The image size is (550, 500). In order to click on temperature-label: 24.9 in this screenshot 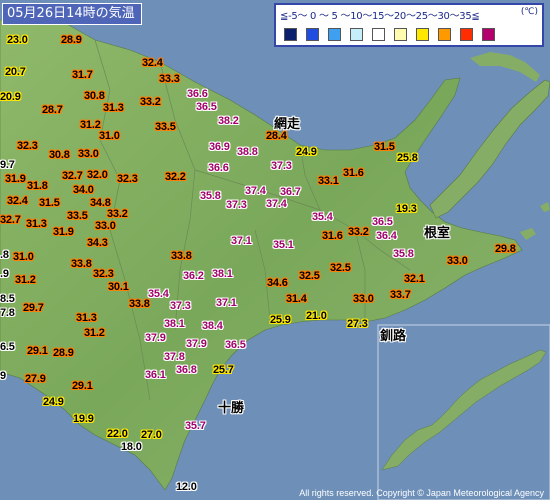, I will do `click(306, 152)`.